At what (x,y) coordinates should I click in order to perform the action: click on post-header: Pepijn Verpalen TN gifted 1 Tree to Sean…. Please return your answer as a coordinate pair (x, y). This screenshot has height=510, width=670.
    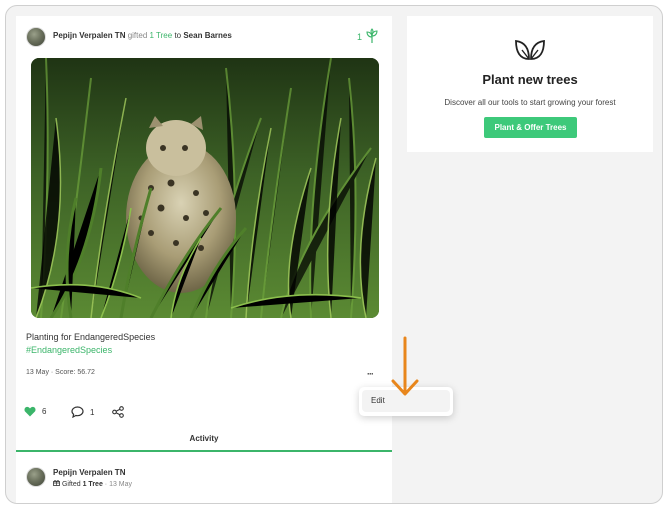
    Looking at the image, I should click on (206, 38).